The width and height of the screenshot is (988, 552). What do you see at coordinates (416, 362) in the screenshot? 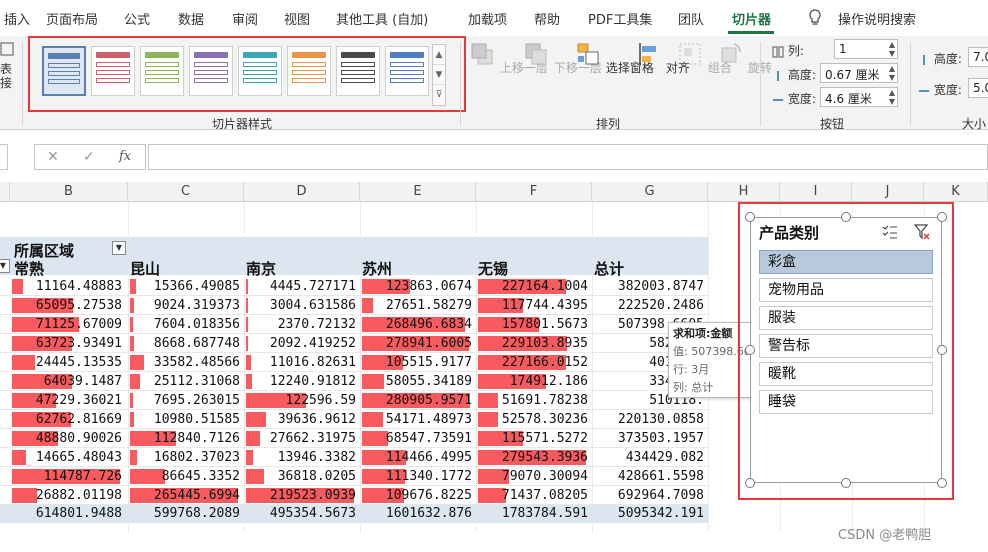
I see `pivot-value-cell: 105515.9177` at bounding box center [416, 362].